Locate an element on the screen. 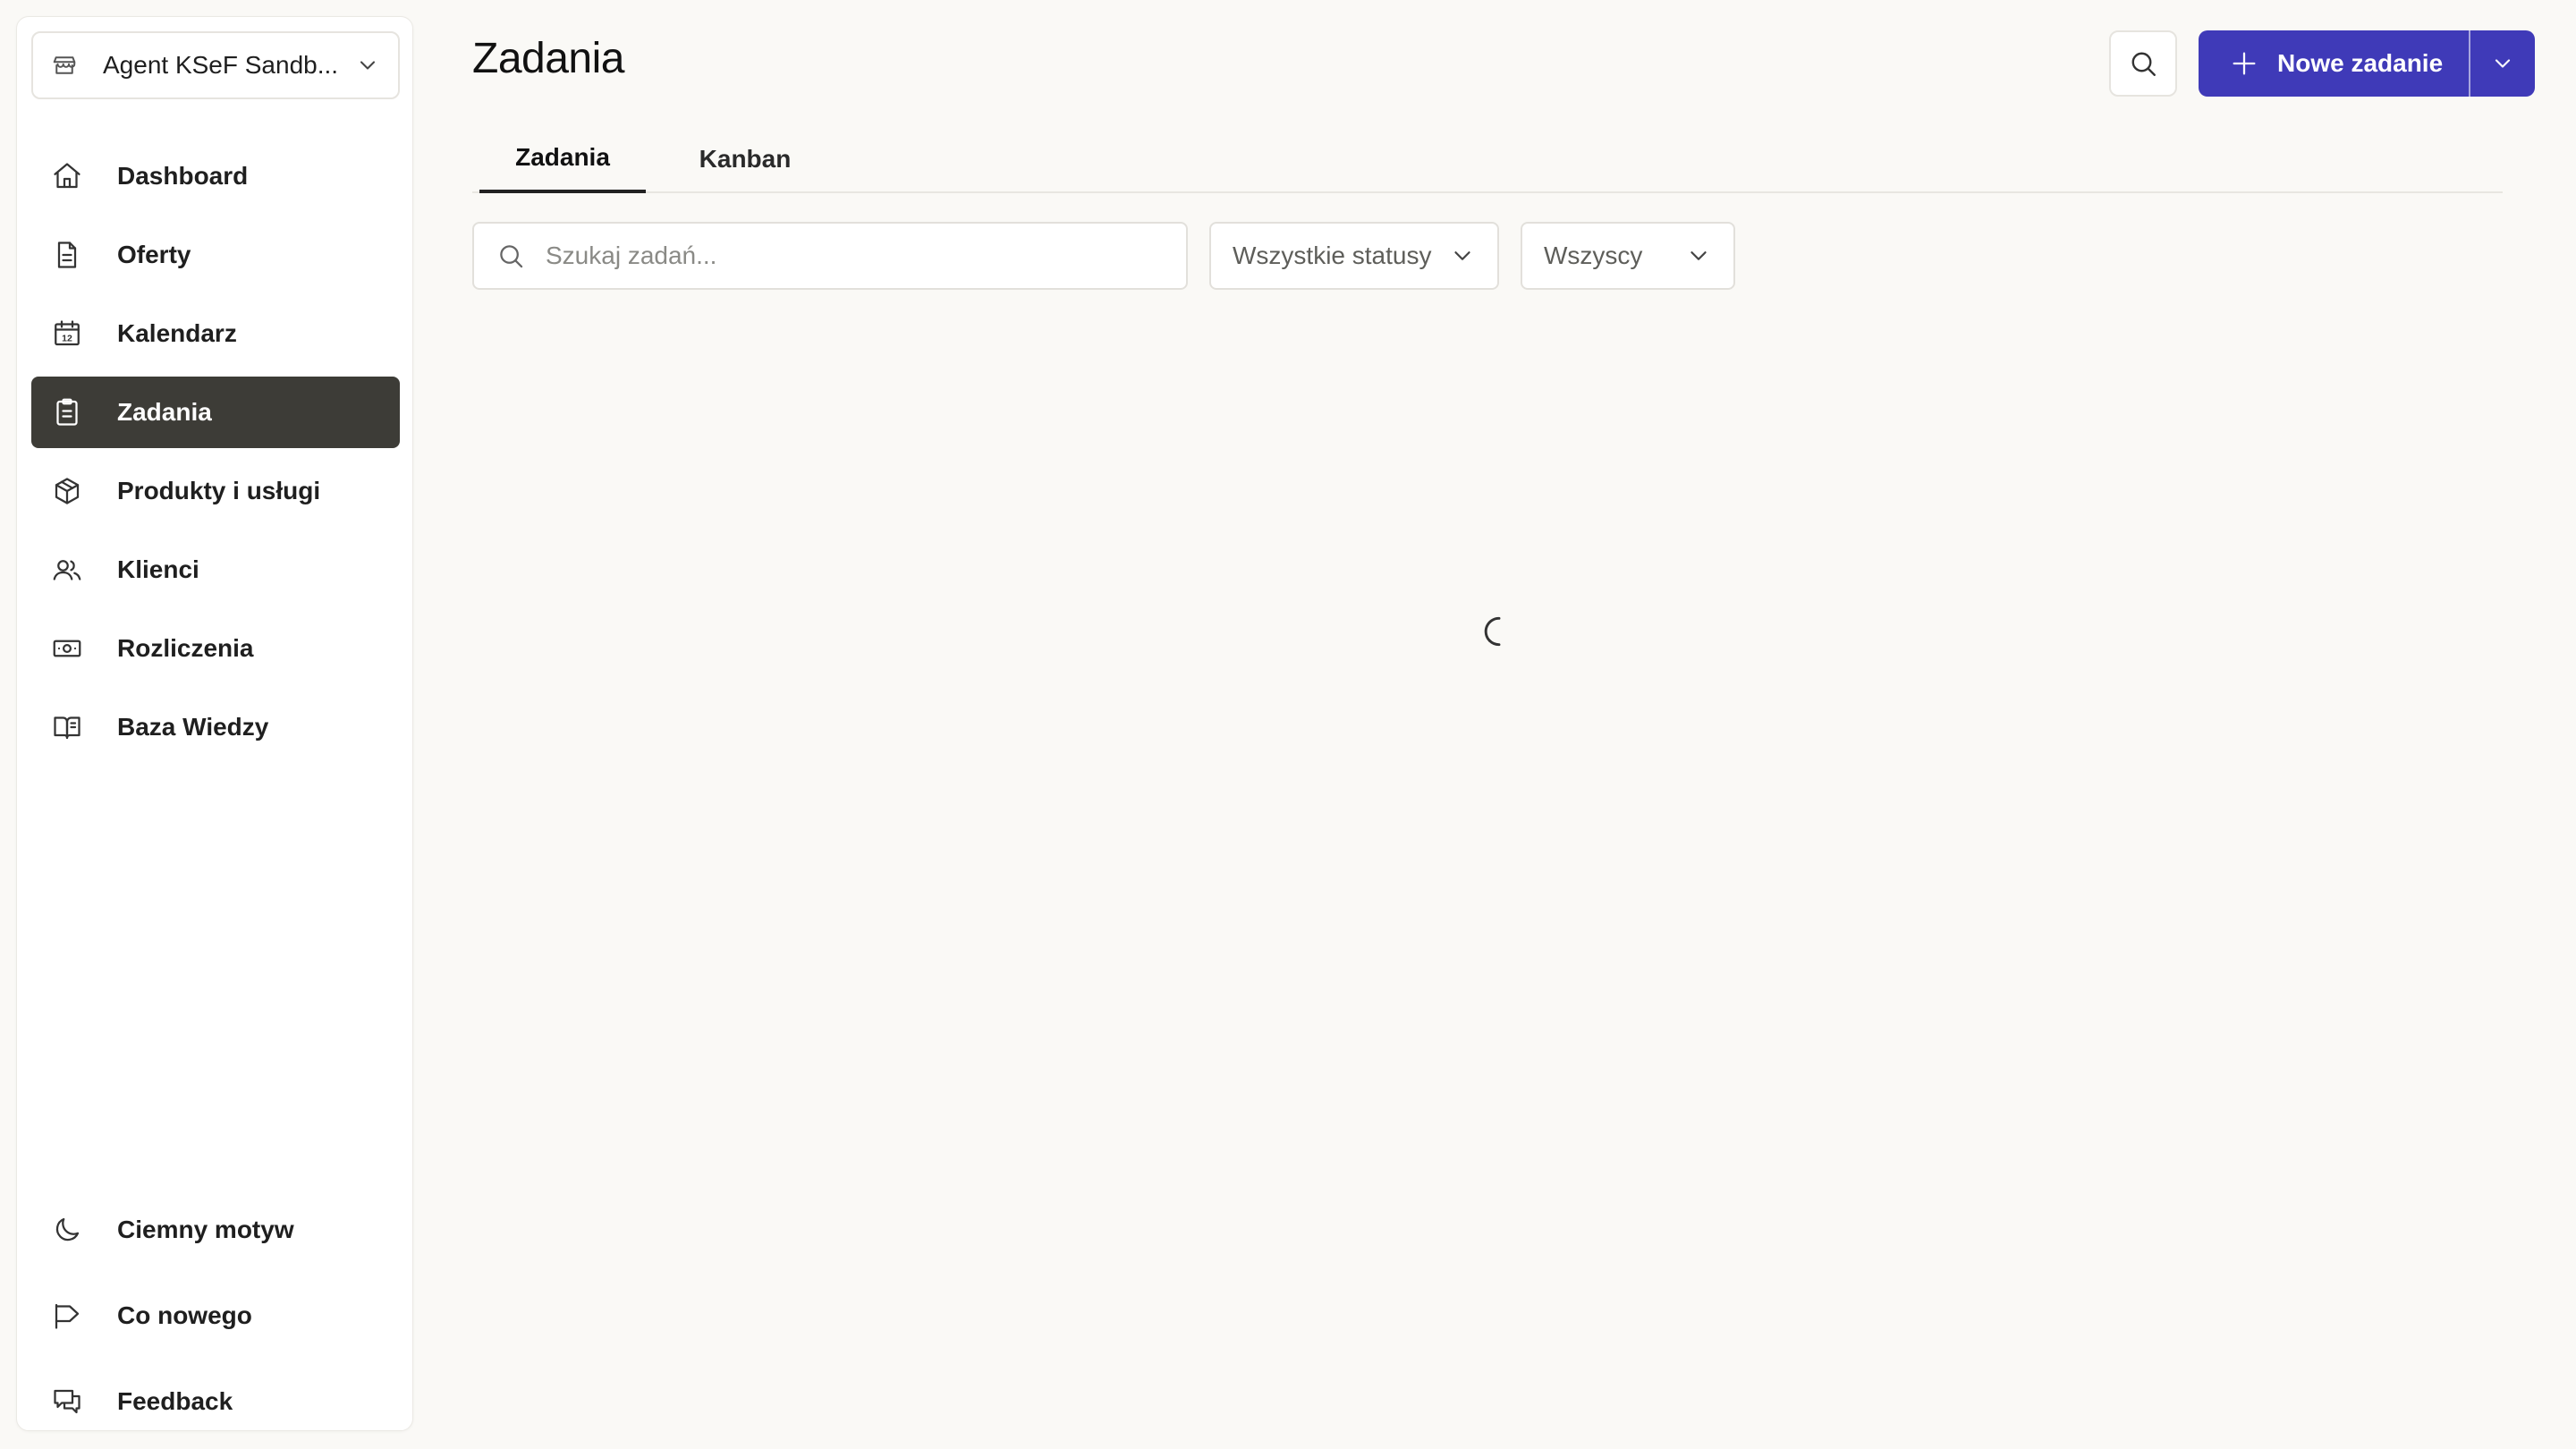 The image size is (2576, 1449). task-search-field is located at coordinates (830, 256).